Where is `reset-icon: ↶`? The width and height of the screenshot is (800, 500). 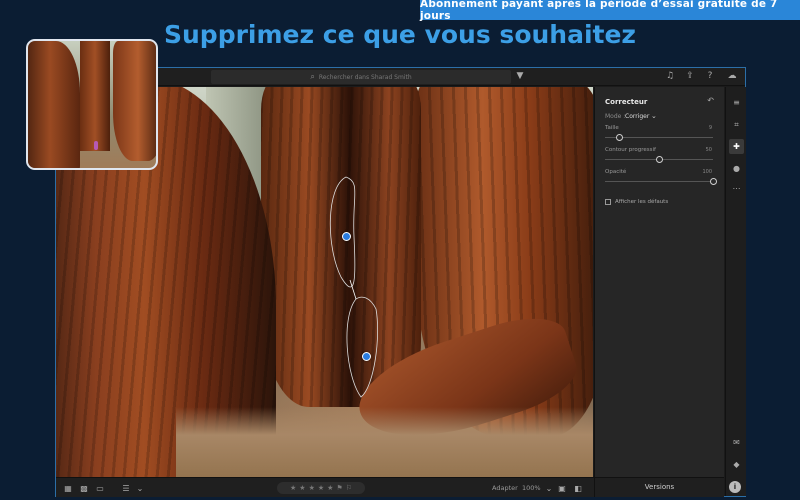 reset-icon: ↶ is located at coordinates (710, 100).